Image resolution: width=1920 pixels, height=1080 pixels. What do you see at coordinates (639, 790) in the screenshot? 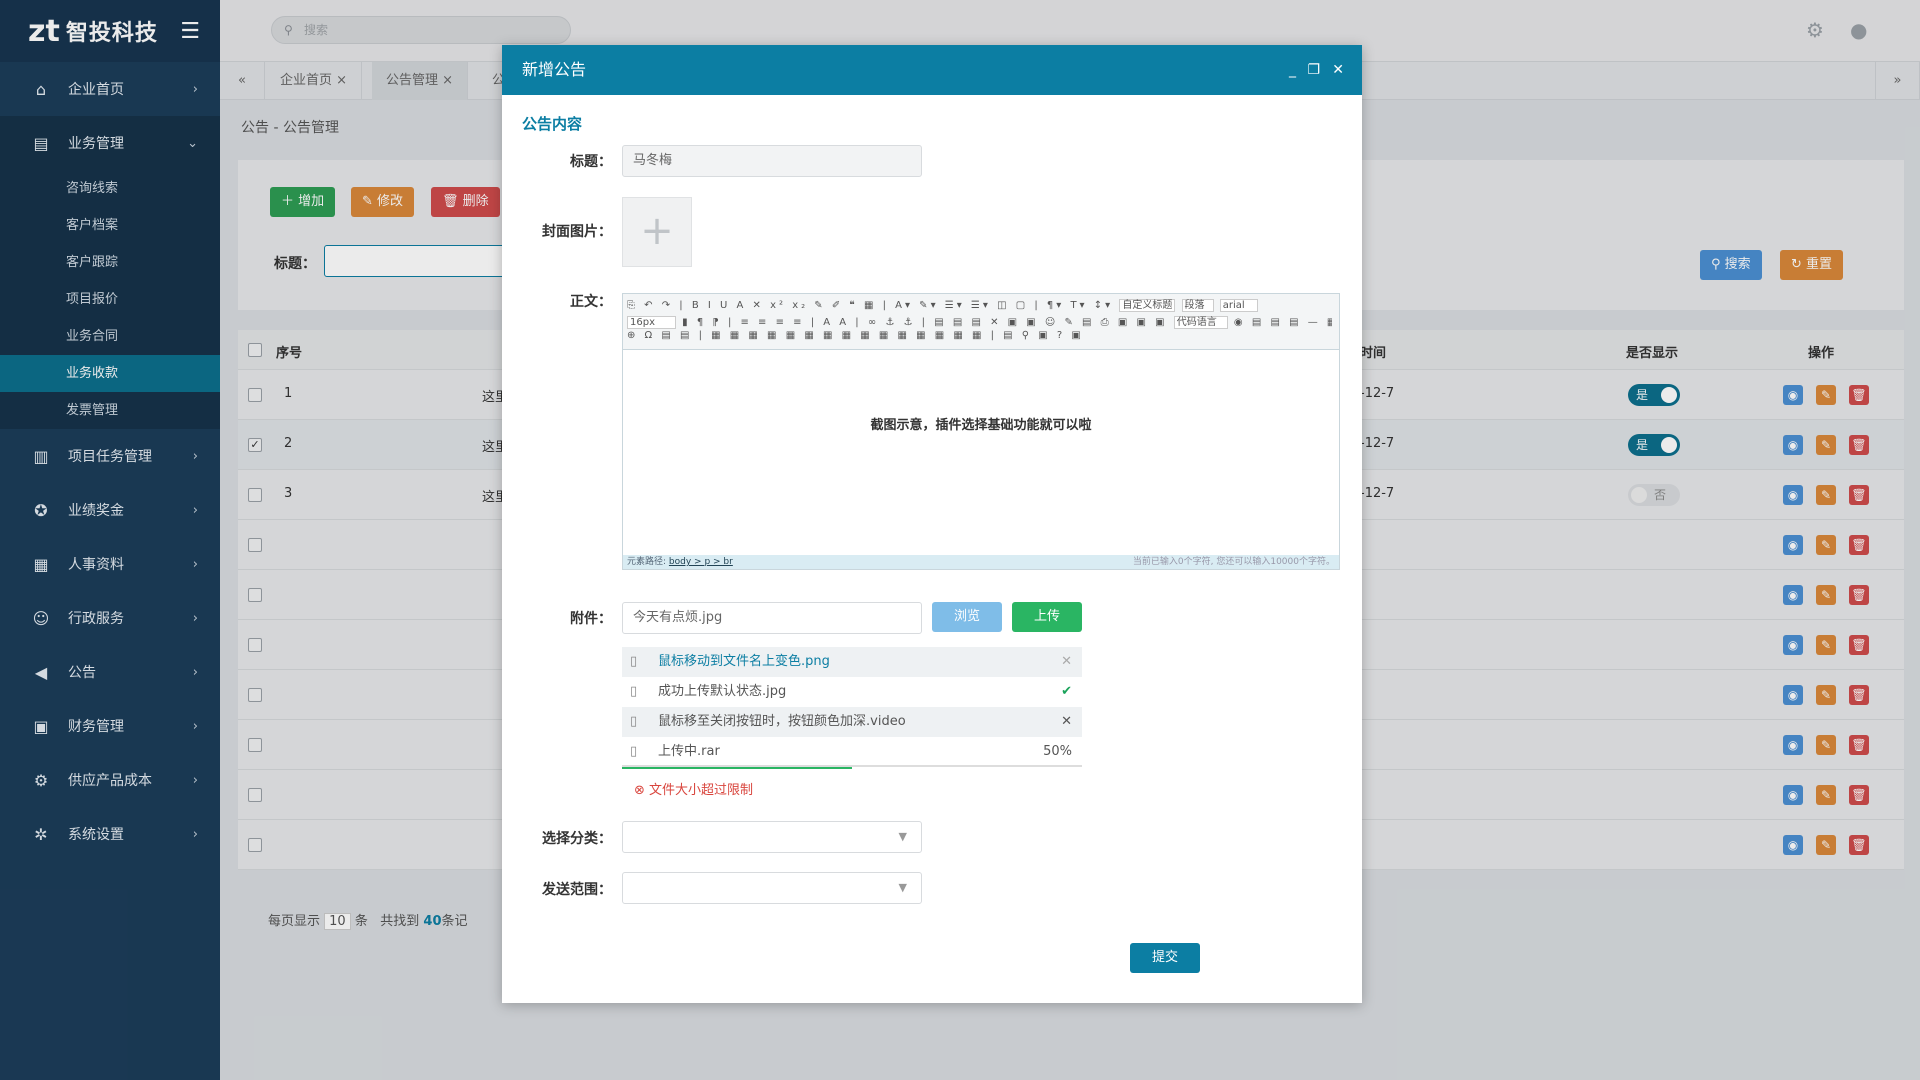
I see `error-icon: ⊗` at bounding box center [639, 790].